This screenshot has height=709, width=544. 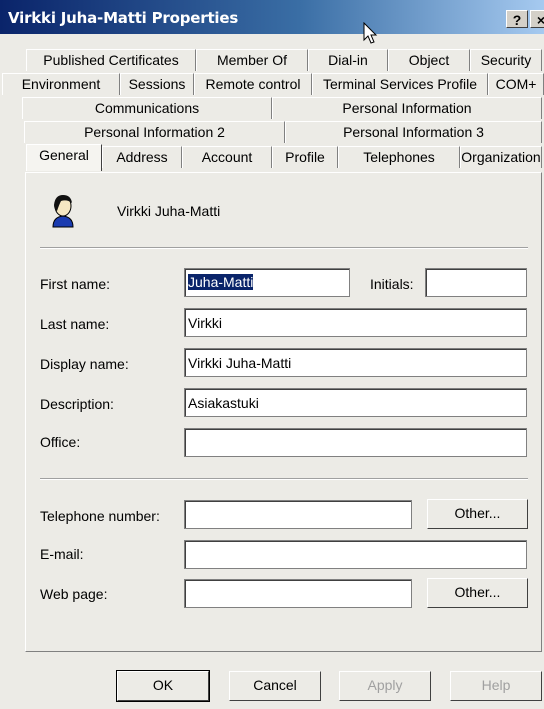 I want to click on tab-personal-information-2: Personal Information 2, so click(x=154, y=132).